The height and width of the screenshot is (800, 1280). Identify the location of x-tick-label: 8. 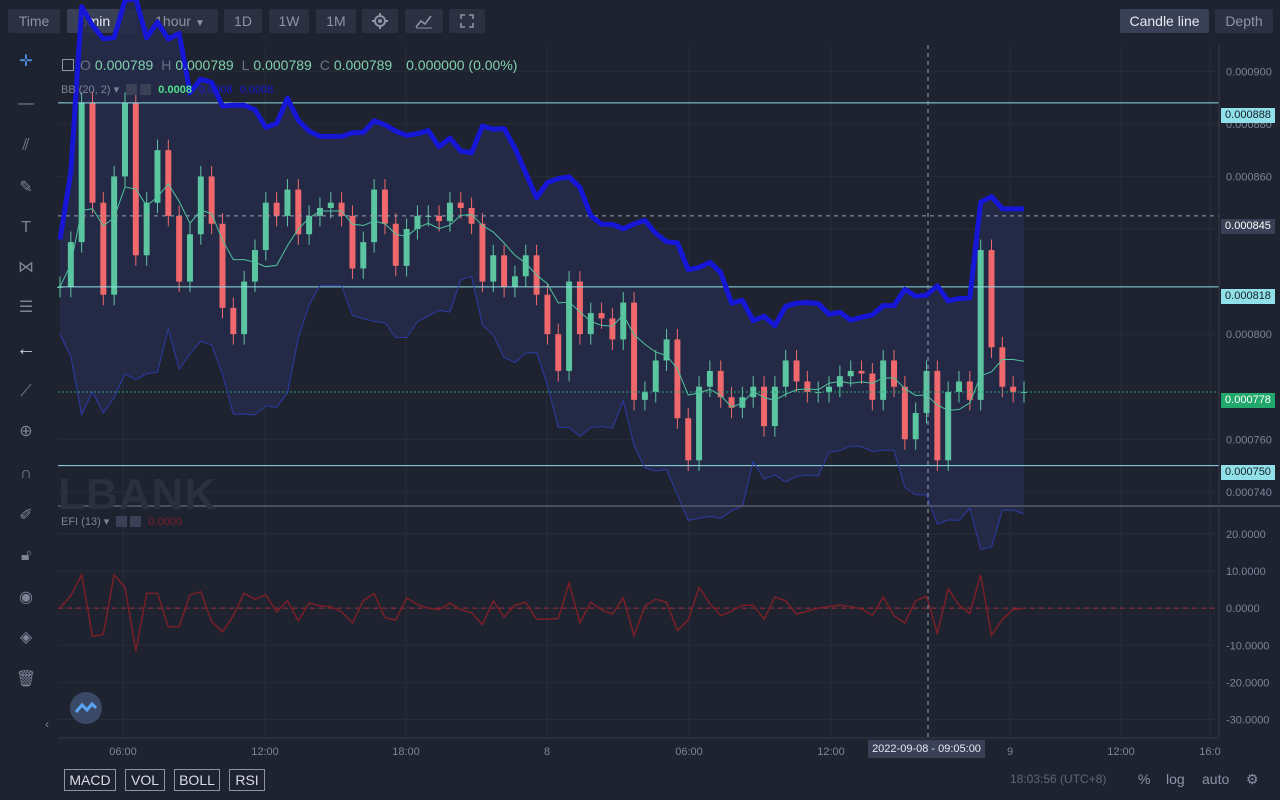
(547, 752).